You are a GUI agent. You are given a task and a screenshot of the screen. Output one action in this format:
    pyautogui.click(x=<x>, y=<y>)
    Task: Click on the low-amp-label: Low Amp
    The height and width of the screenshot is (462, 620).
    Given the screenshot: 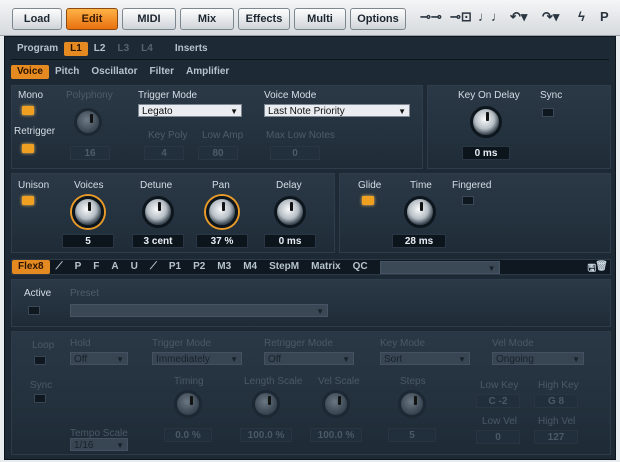 What is the action you would take?
    pyautogui.click(x=223, y=135)
    